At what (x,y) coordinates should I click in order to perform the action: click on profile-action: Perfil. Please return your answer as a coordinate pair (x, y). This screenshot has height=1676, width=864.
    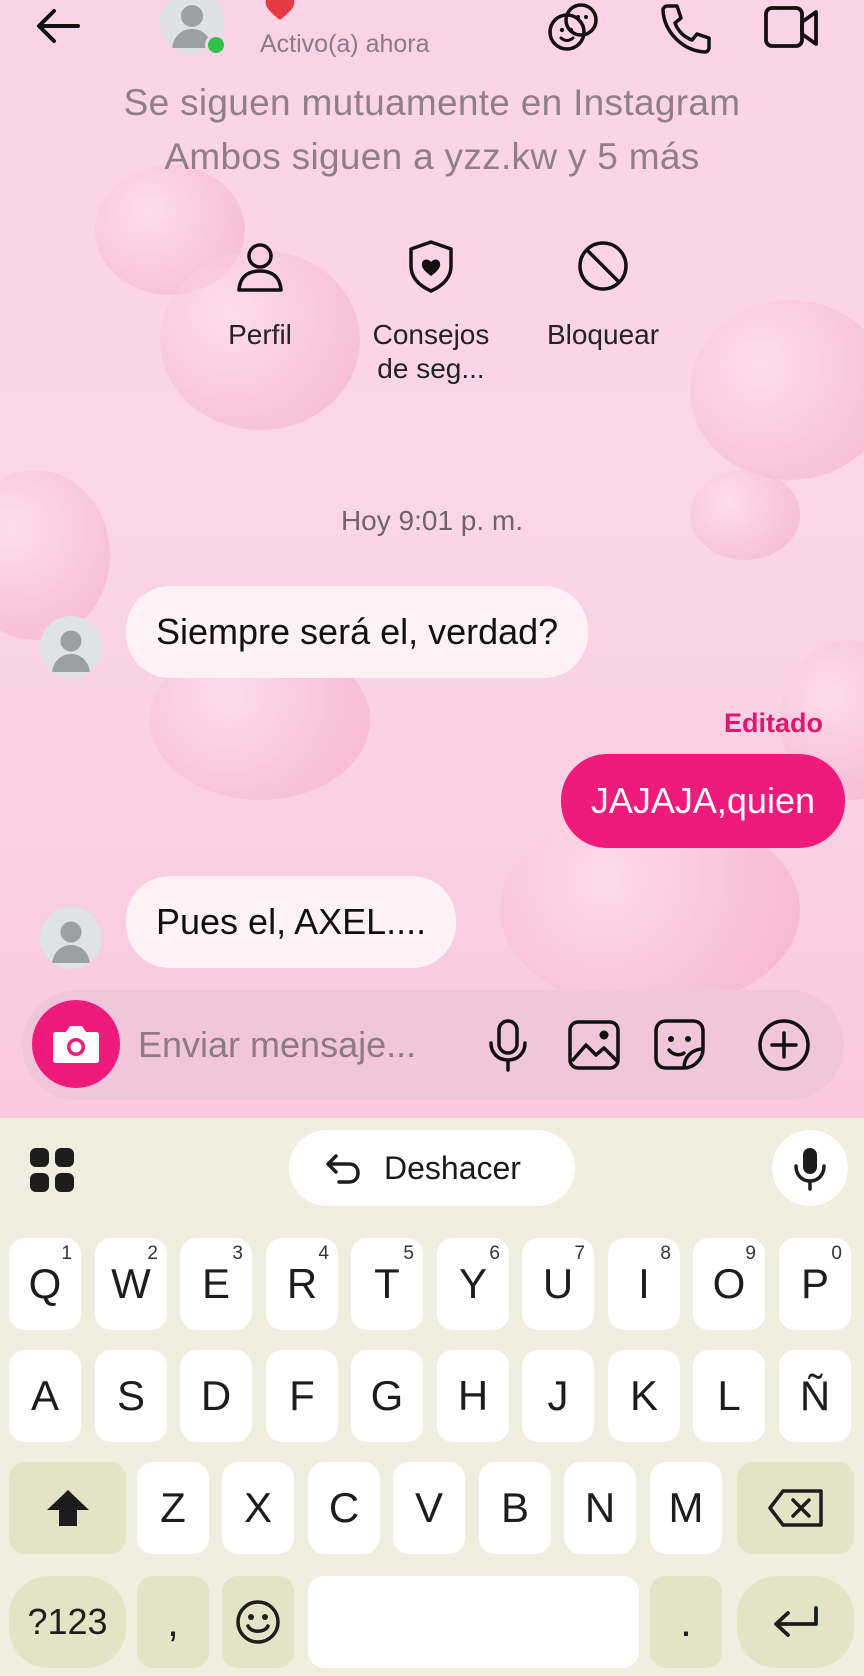
    Looking at the image, I should click on (260, 295).